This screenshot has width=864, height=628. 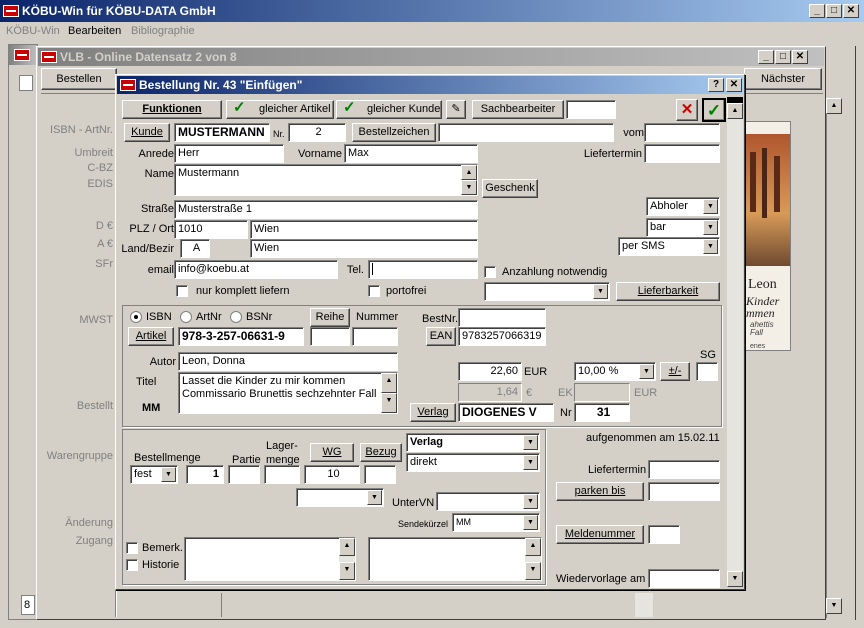 What do you see at coordinates (441, 336) in the screenshot?
I see `ean-button: EAN` at bounding box center [441, 336].